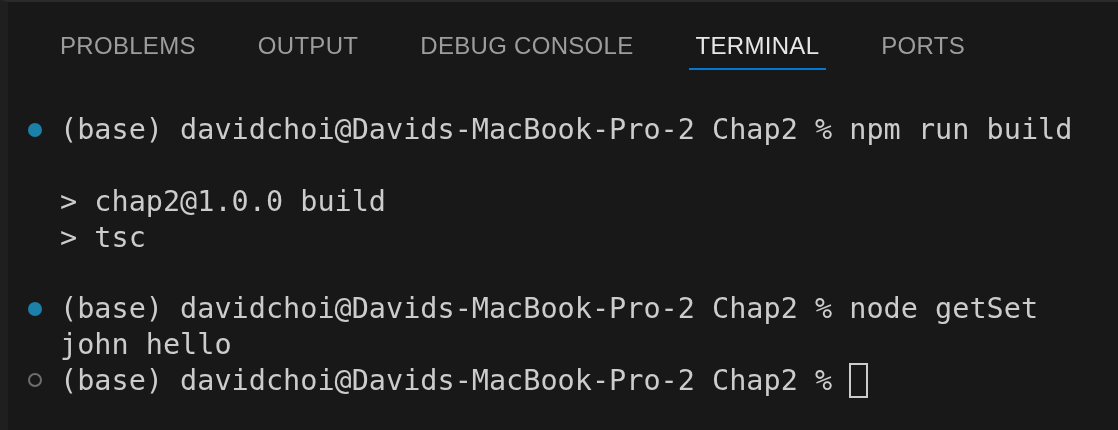 This screenshot has width=1118, height=430. Describe the element at coordinates (549, 309) in the screenshot. I see `prompt-line: (base) davidchoi@Davids-MacBook-Pro-2 Chap2 % node getSet` at that location.